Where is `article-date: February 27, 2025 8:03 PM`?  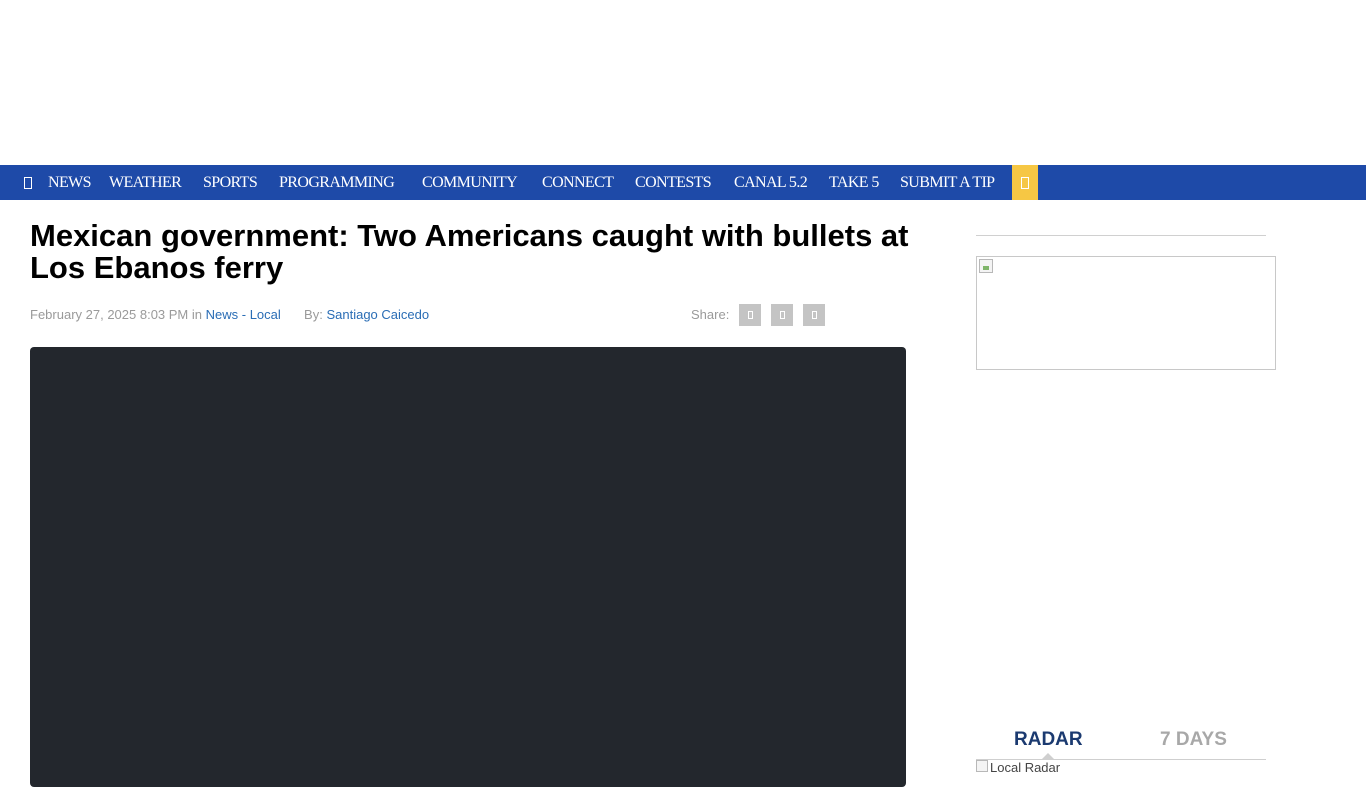 article-date: February 27, 2025 8:03 PM is located at coordinates (109, 314).